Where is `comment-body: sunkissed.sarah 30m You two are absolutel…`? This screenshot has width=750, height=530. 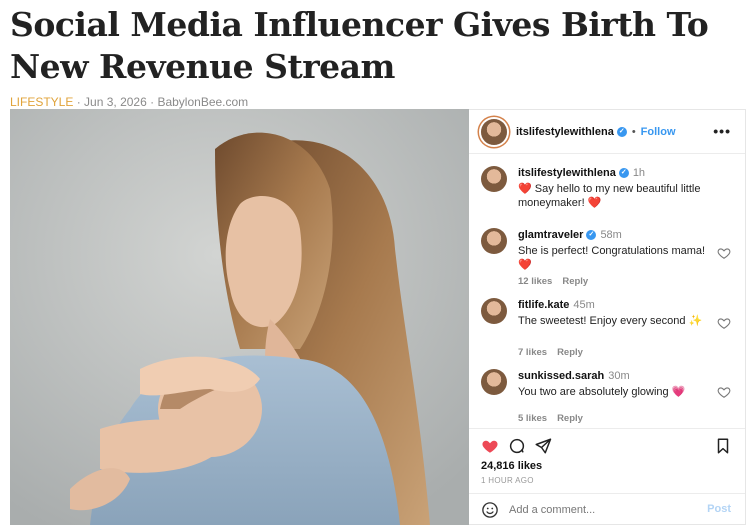 comment-body: sunkissed.sarah 30m You two are absolutel… is located at coordinates (613, 384).